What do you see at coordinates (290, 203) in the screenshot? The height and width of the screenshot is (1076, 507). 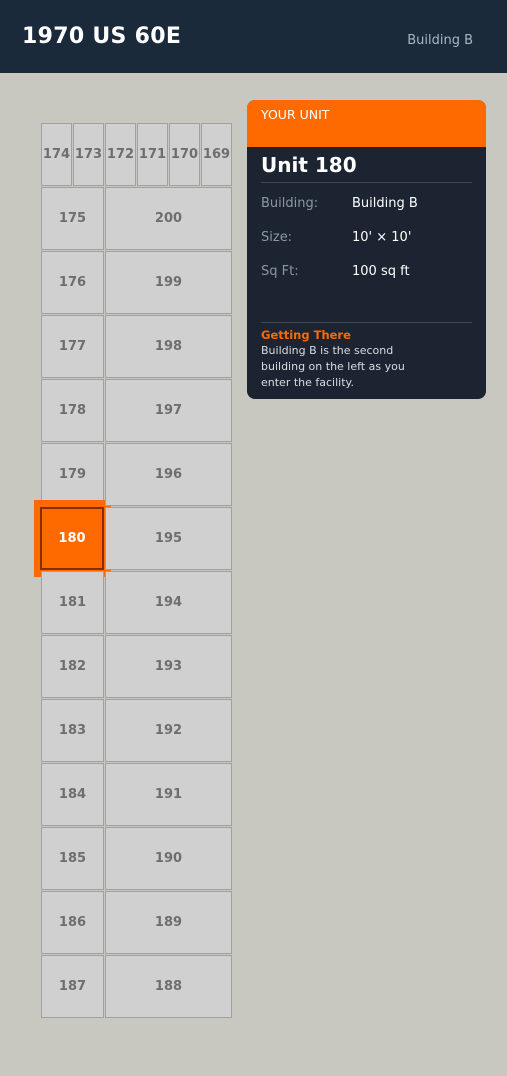 I see `building-key: Building:` at bounding box center [290, 203].